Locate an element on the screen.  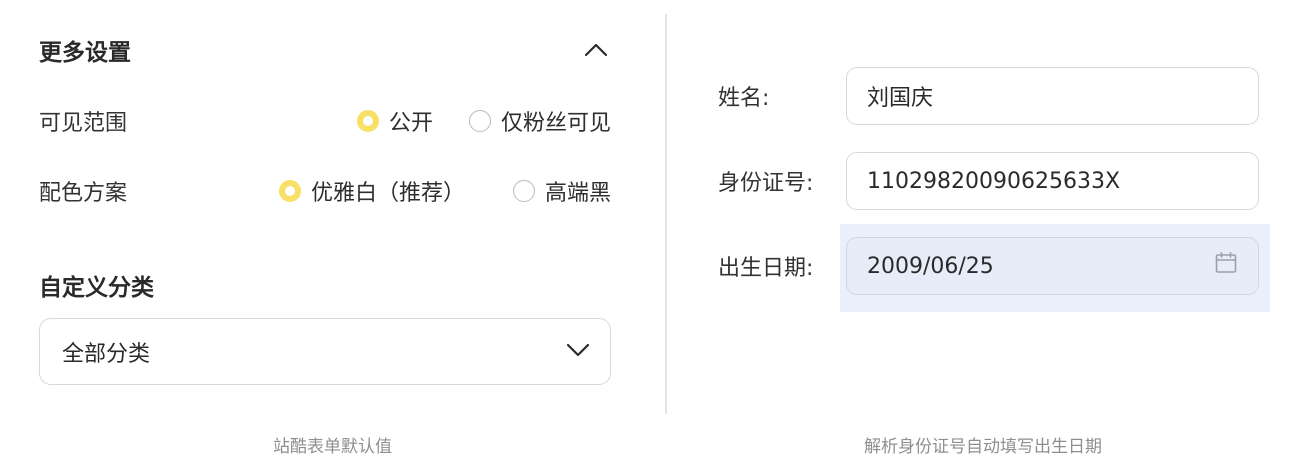
radio-elegant-white: 优雅白（推荐） is located at coordinates (371, 191).